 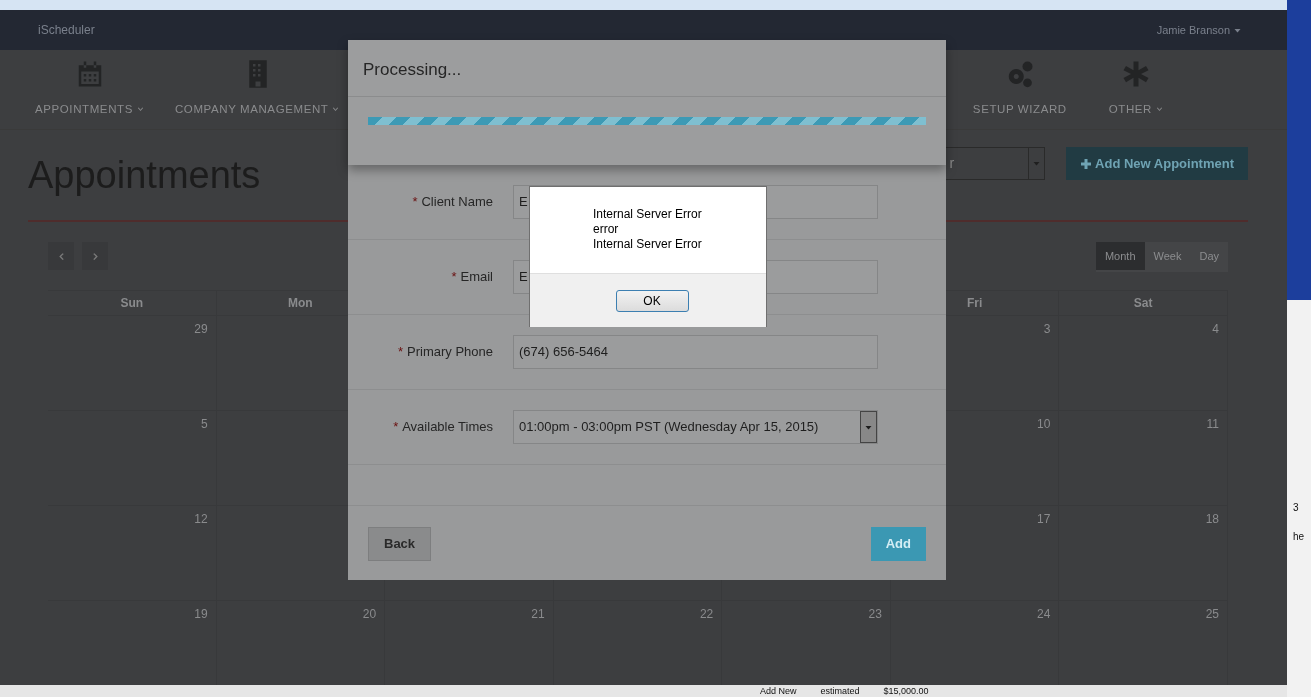 I want to click on calendar-day-cell: 12, so click(x=132, y=552).